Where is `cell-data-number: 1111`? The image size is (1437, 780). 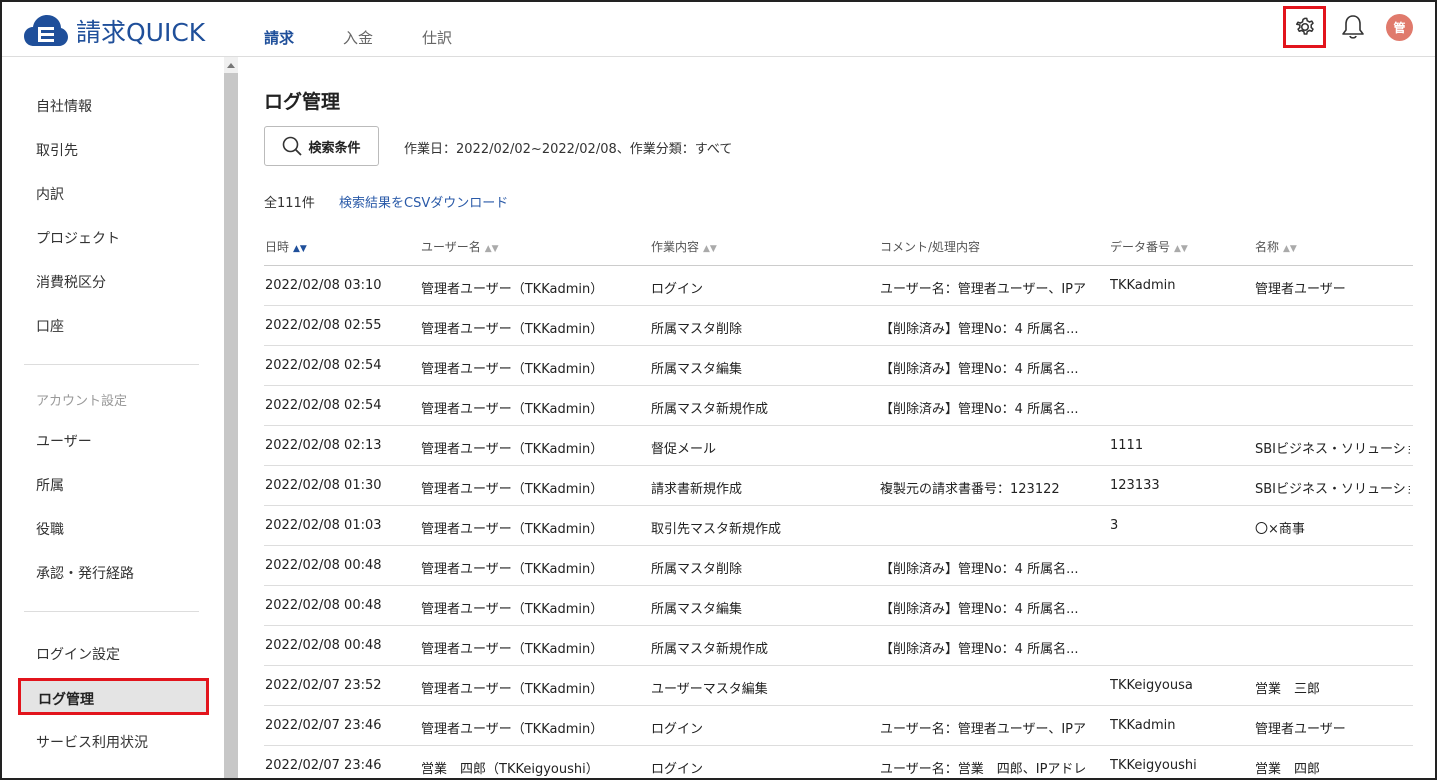
cell-data-number: 1111 is located at coordinates (1127, 445).